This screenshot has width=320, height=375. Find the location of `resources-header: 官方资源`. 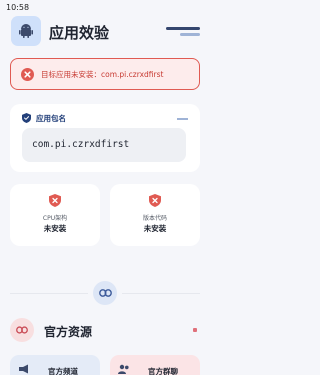

resources-header: 官方资源 is located at coordinates (105, 331).